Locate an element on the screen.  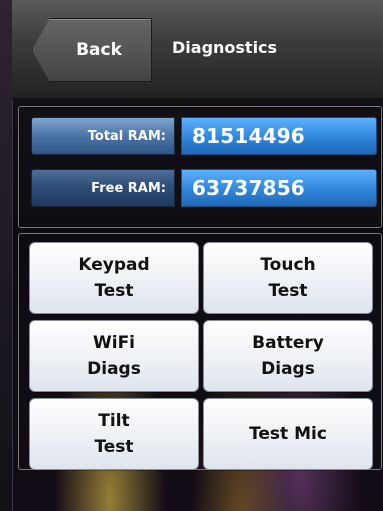
free-ram-row: Free RAM: 63737856 is located at coordinates (204, 188).